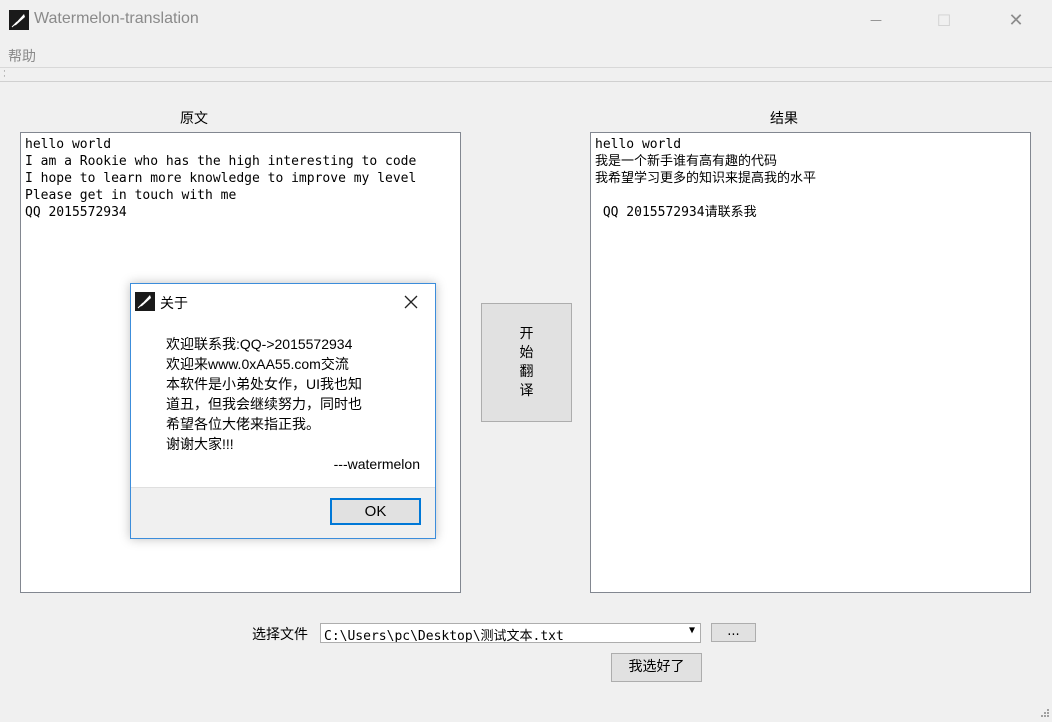 The image size is (1052, 722). I want to click on dialog-title-bar: 关于, so click(283, 301).